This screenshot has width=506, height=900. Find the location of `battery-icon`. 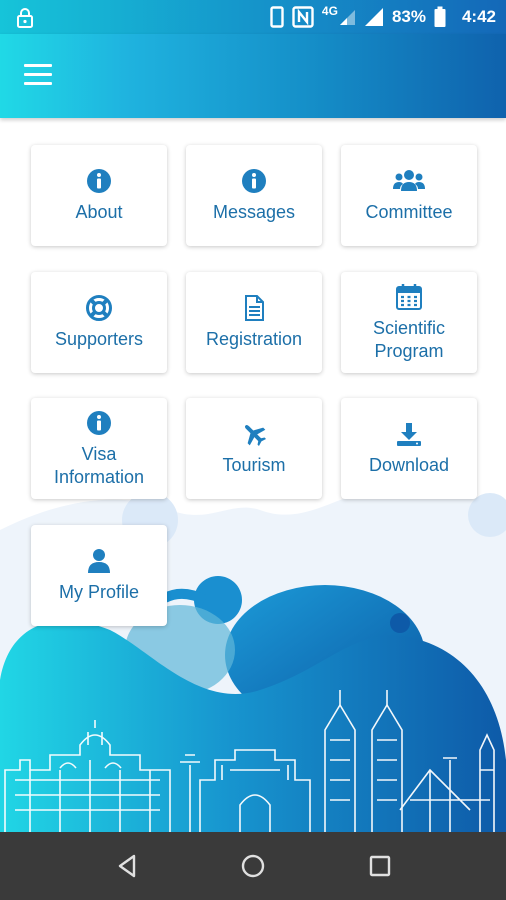

battery-icon is located at coordinates (440, 16).